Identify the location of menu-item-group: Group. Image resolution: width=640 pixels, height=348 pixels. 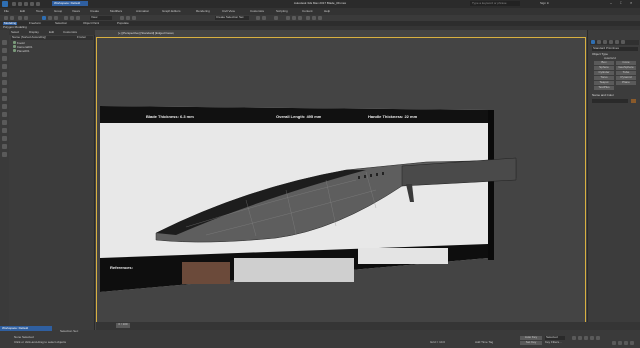
(58, 11).